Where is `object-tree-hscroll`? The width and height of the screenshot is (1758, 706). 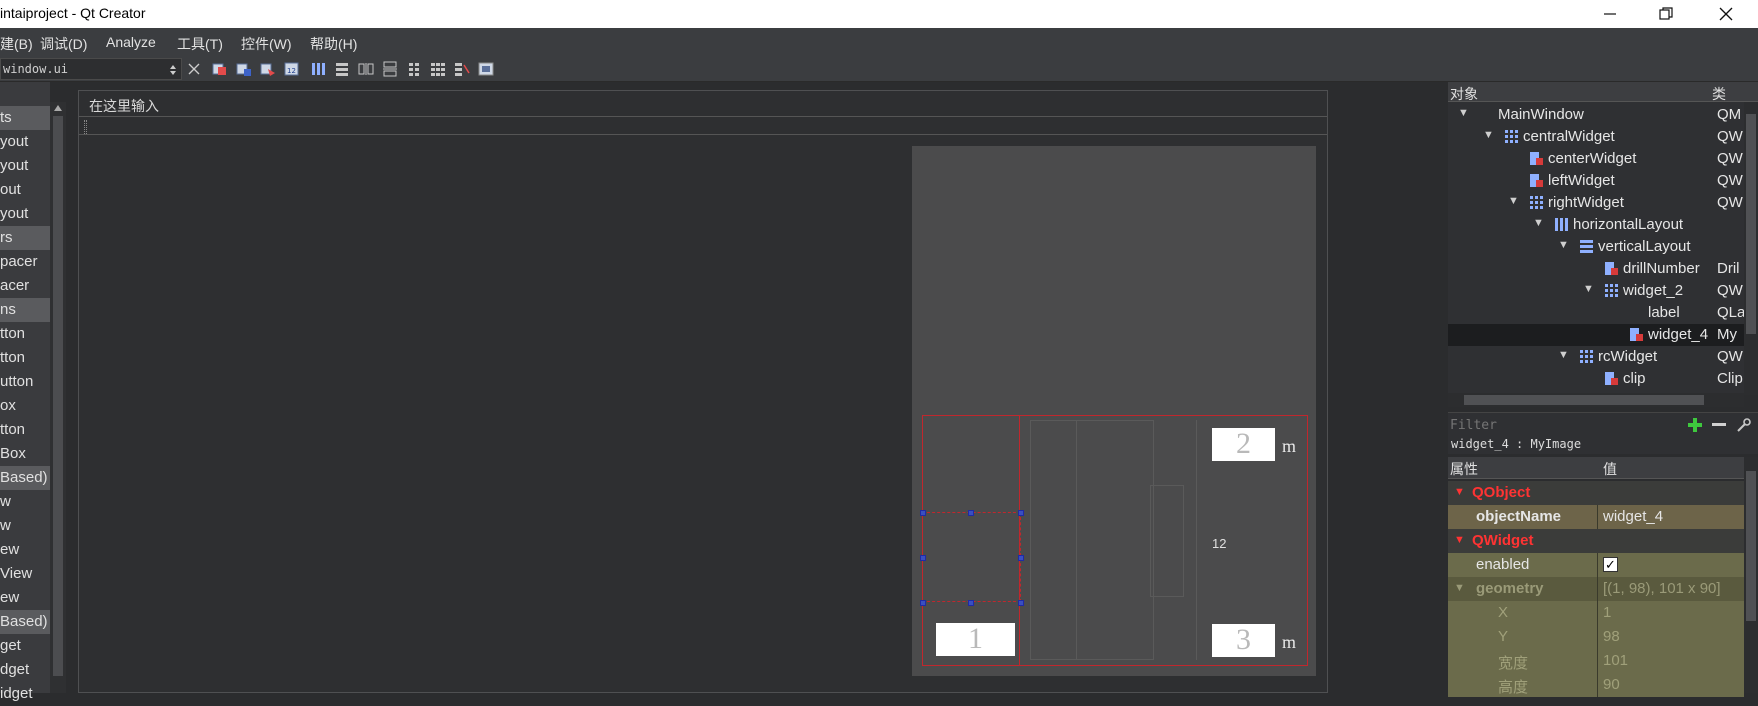
object-tree-hscroll is located at coordinates (1596, 400).